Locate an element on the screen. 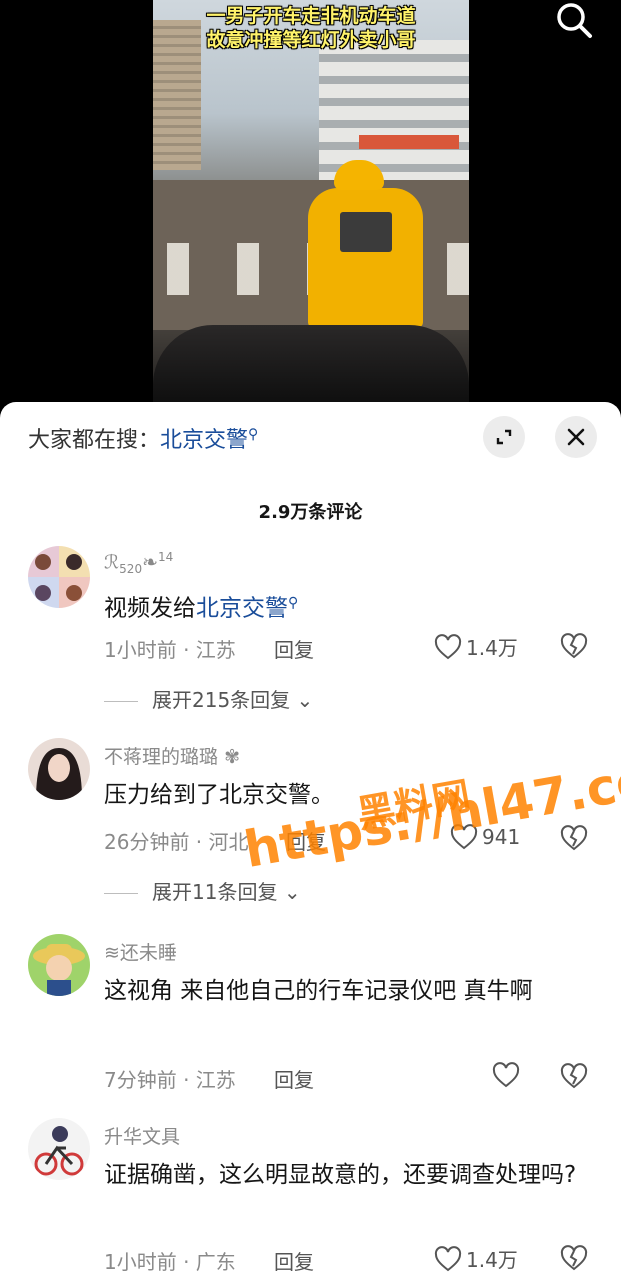  video-delivery-rider is located at coordinates (365, 245).